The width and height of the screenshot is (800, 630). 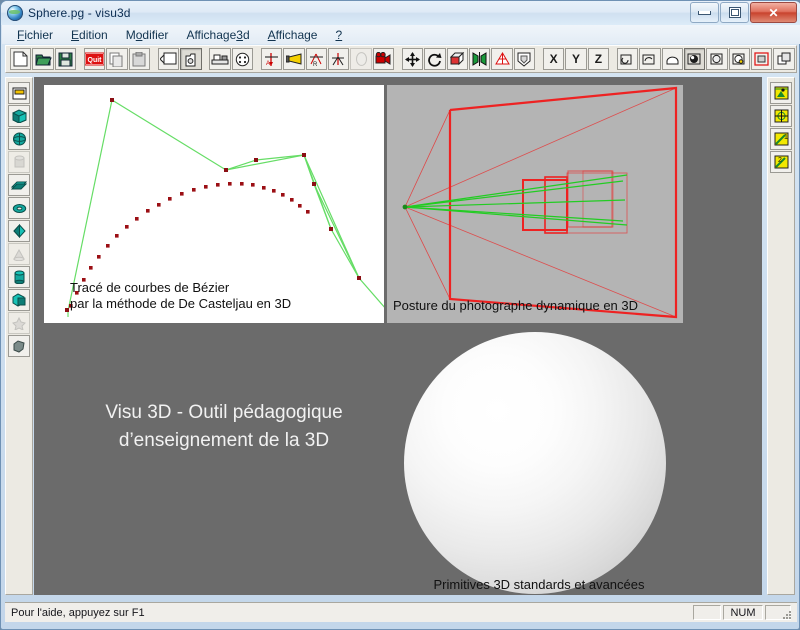 What do you see at coordinates (155, 34) in the screenshot?
I see `menu-label-modifier: difier` at bounding box center [155, 34].